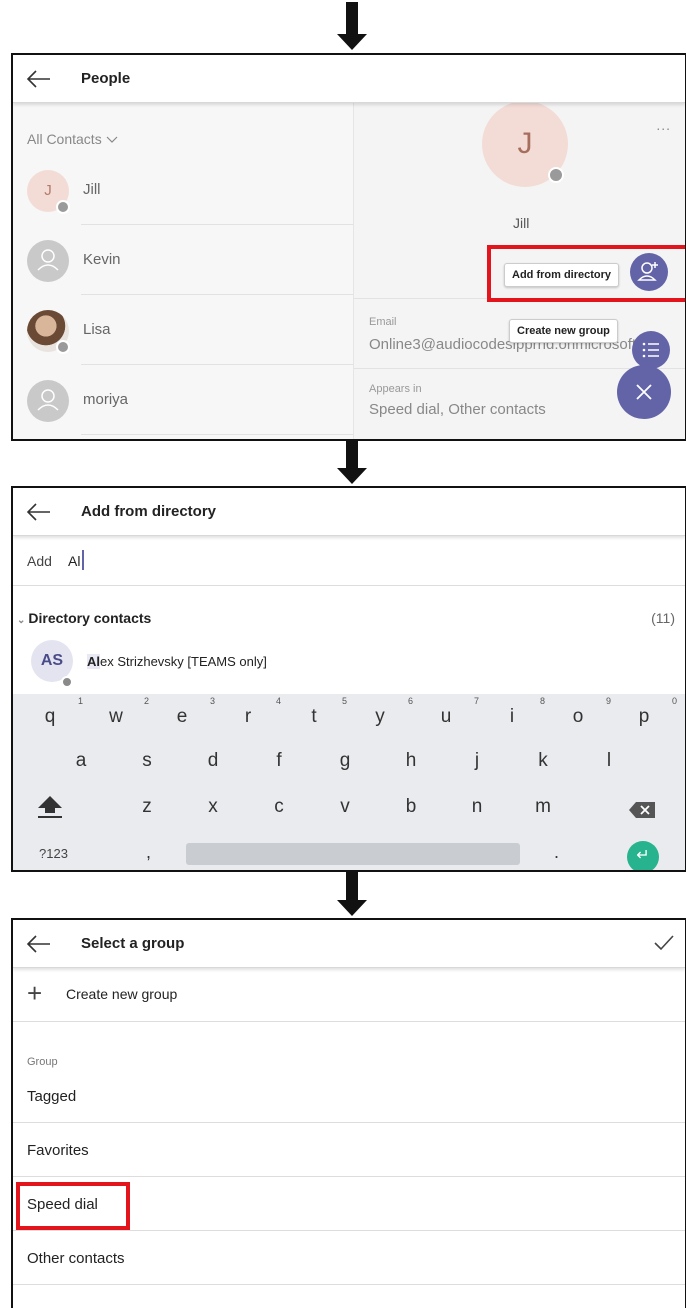 This screenshot has width=686, height=1308. I want to click on plus-icon: +, so click(35, 993).